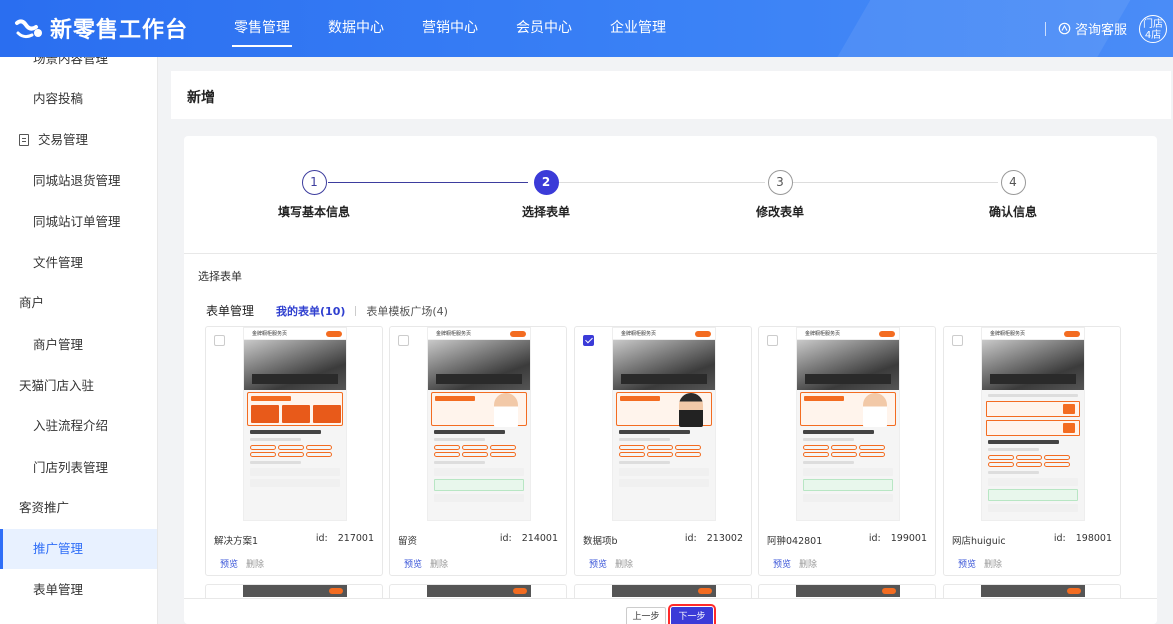 Image resolution: width=1173 pixels, height=624 pixels. What do you see at coordinates (646, 615) in the screenshot?
I see `prev-step-button: 上一步` at bounding box center [646, 615].